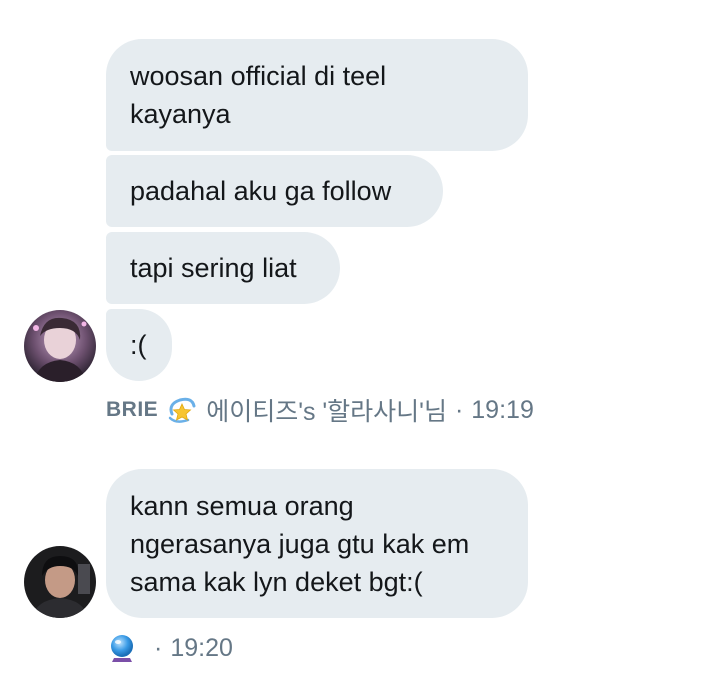 Image resolution: width=720 pixels, height=685 pixels. I want to click on message-bubble: tapi sering liat, so click(223, 268).